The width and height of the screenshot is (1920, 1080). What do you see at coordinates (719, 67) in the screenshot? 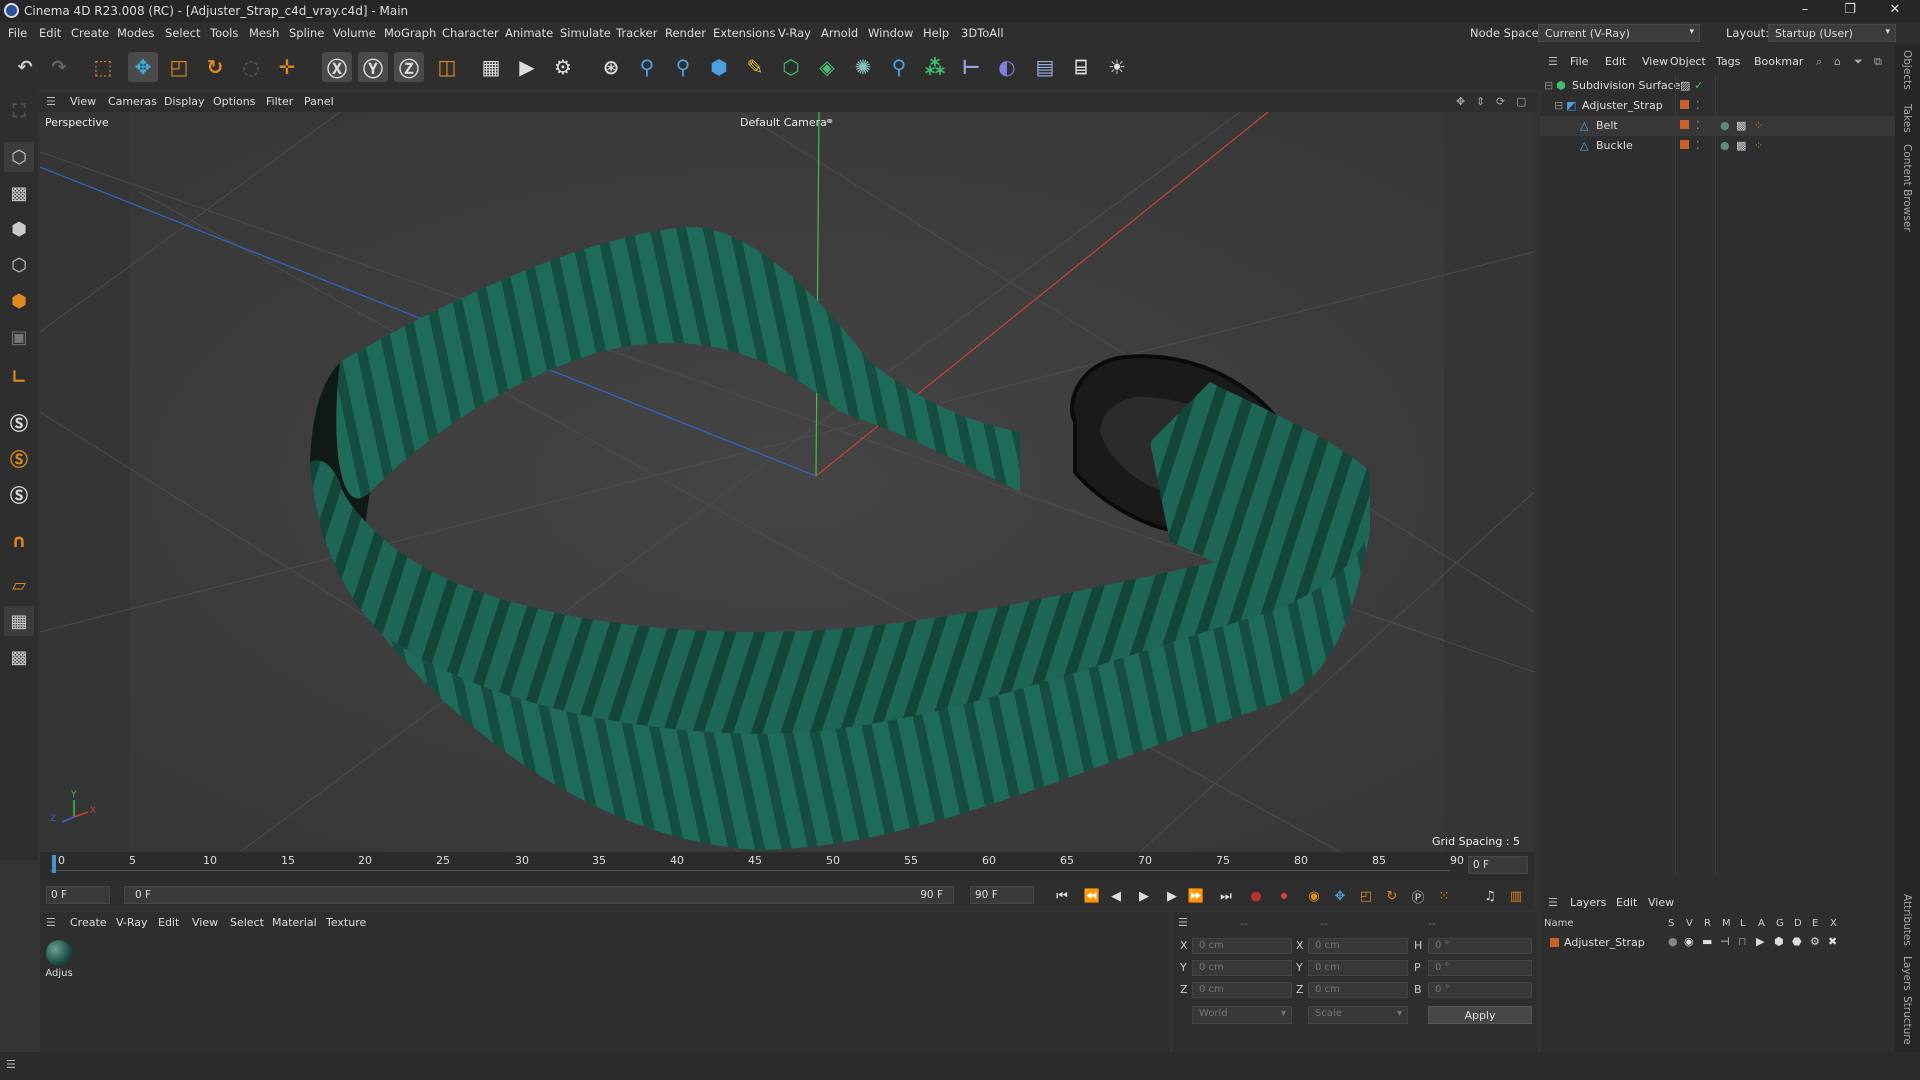
I see `cube-icon: ⬢` at bounding box center [719, 67].